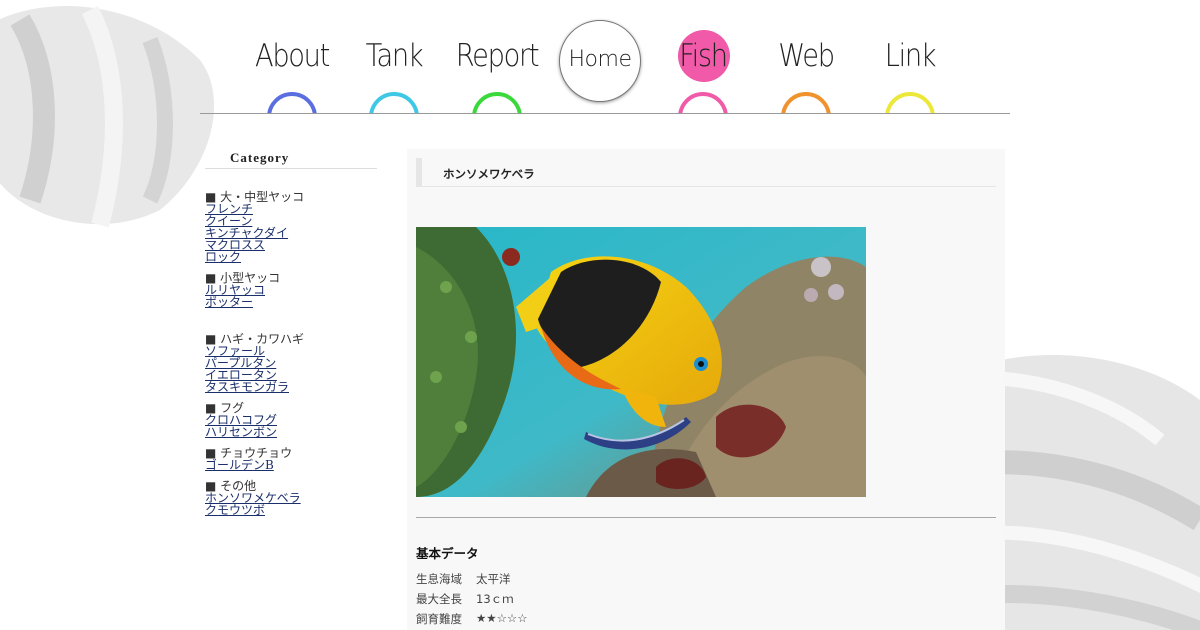 This screenshot has width=1200, height=630. What do you see at coordinates (394, 102) in the screenshot?
I see `nav-tank-arc-icon` at bounding box center [394, 102].